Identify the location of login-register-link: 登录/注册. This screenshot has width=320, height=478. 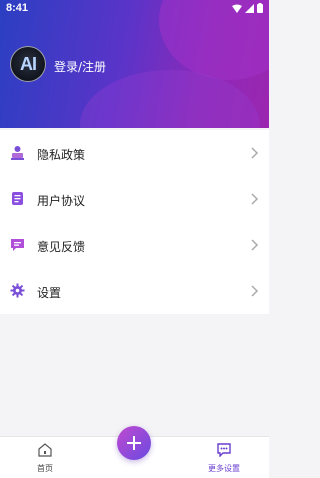
(80, 66).